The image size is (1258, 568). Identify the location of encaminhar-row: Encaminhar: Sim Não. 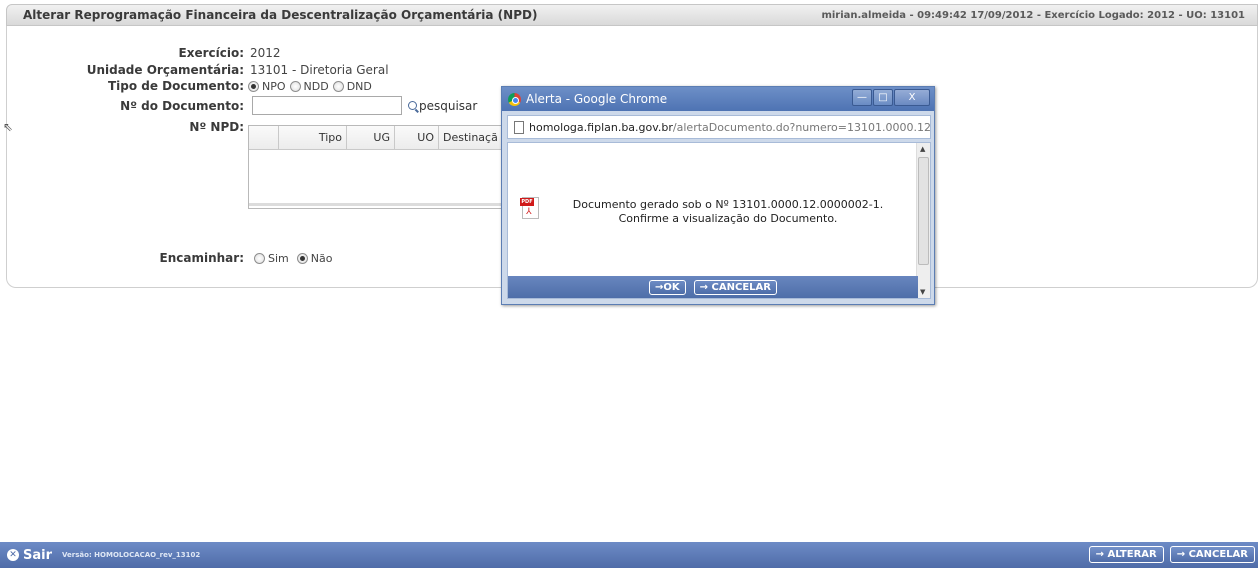
(196, 258).